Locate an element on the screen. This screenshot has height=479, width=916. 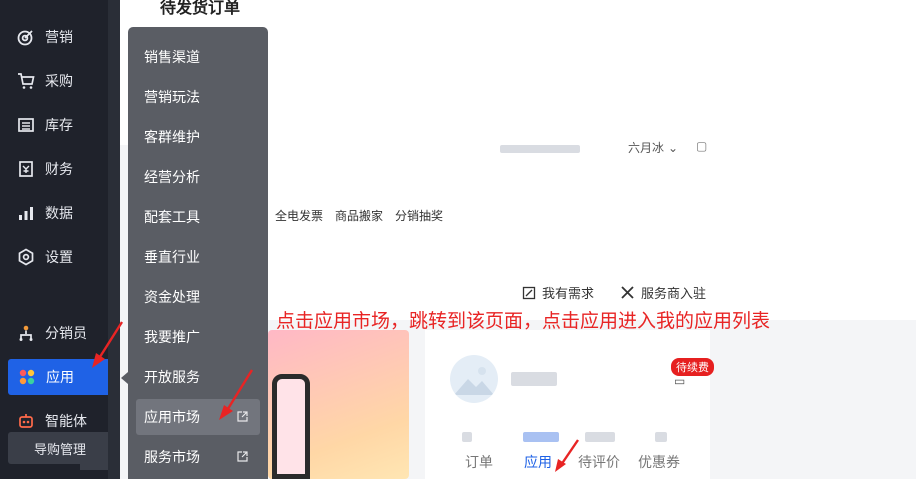
sidebar-item-inventory: 库存 is located at coordinates (60, 125).